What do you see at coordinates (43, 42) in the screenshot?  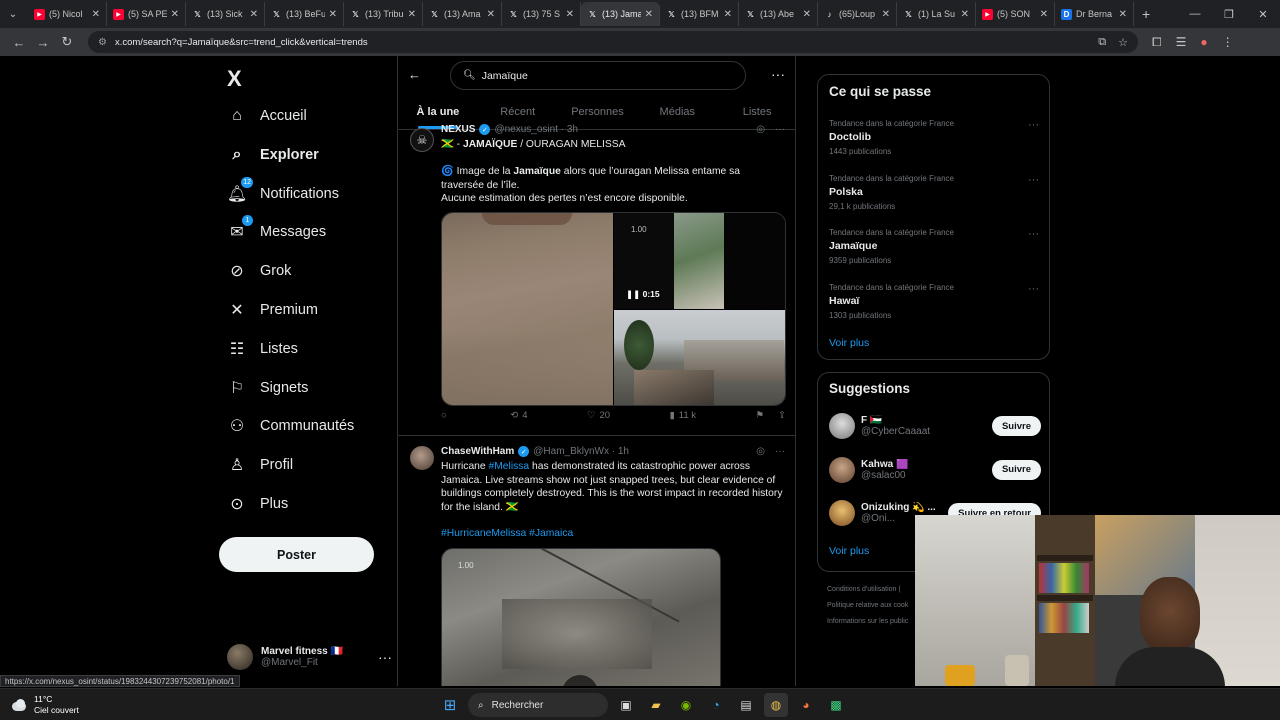 I see `forward-button: →` at bounding box center [43, 42].